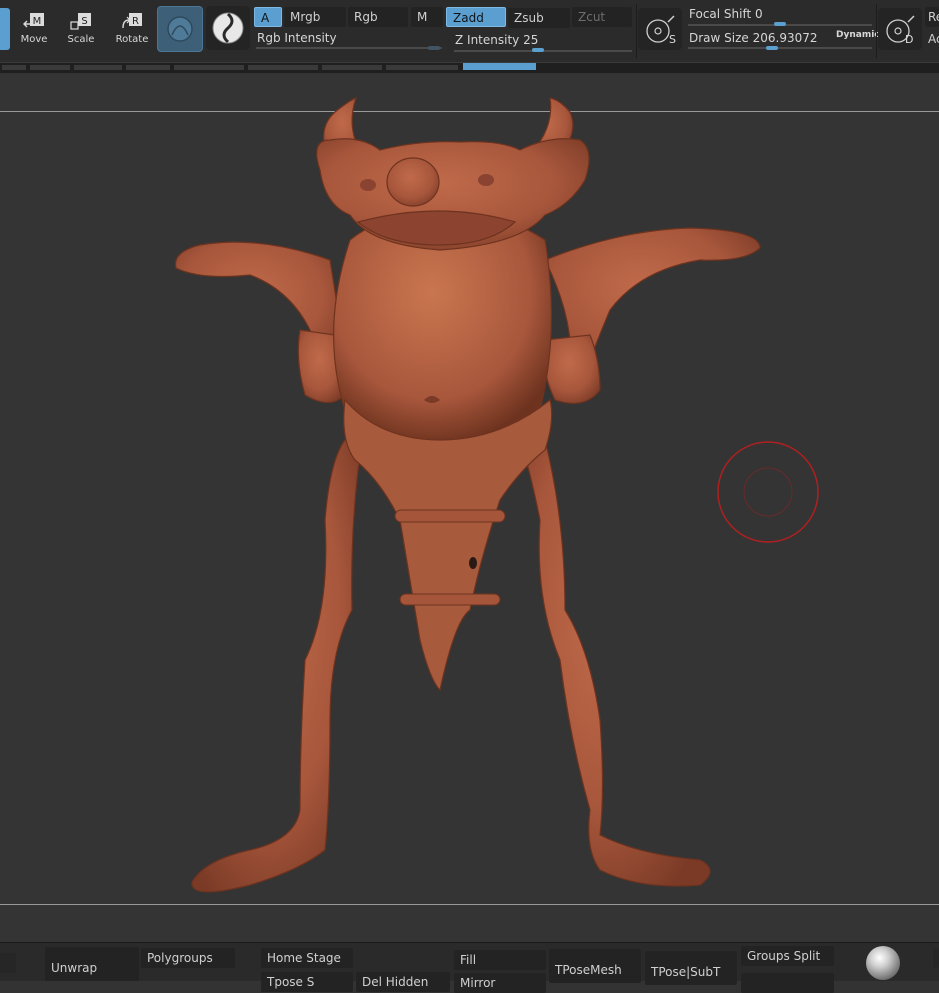 Image resolution: width=939 pixels, height=993 pixels. What do you see at coordinates (427, 17) in the screenshot?
I see `m-button: M` at bounding box center [427, 17].